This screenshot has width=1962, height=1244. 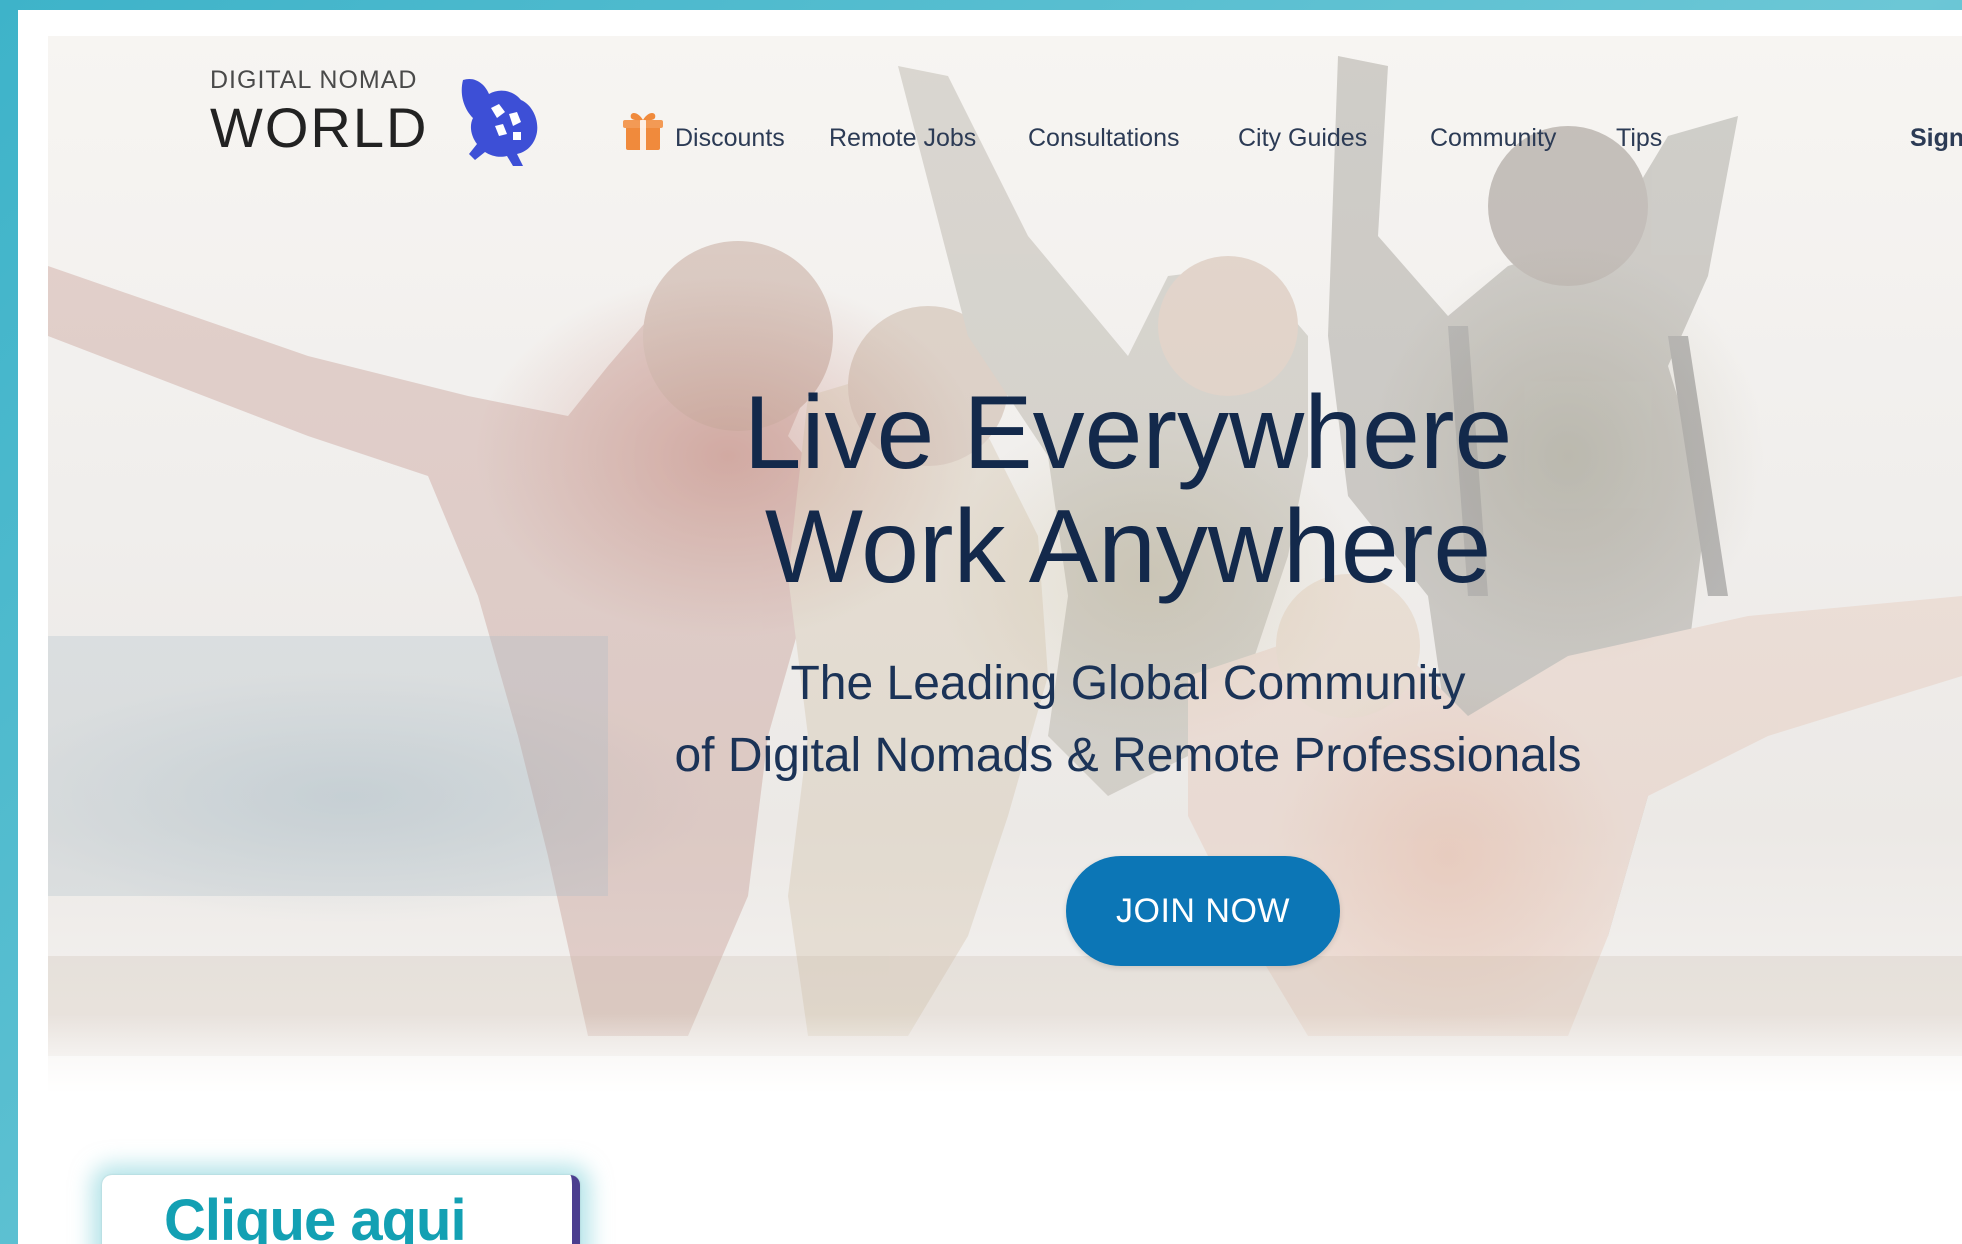 What do you see at coordinates (319, 127) in the screenshot?
I see `logo-big-text: WORLD` at bounding box center [319, 127].